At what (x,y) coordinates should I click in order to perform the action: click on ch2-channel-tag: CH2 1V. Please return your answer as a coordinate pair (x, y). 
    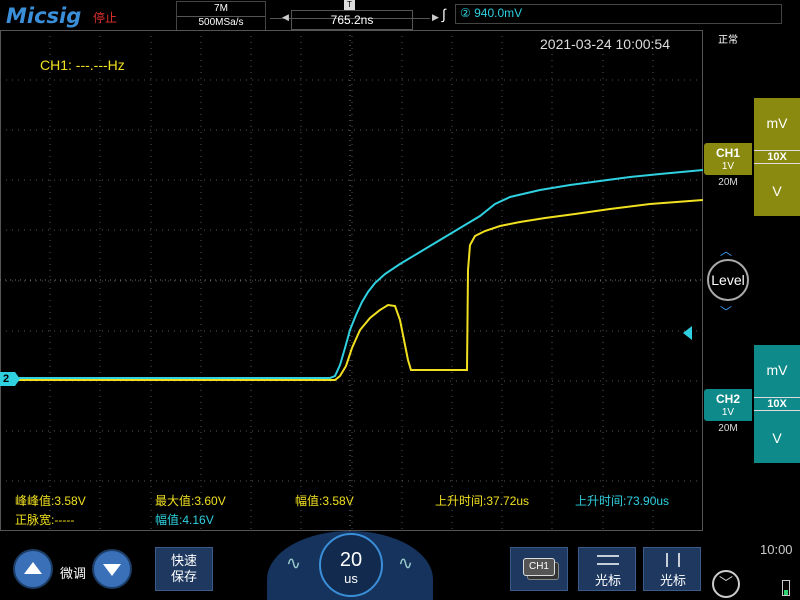
    Looking at the image, I should click on (728, 405).